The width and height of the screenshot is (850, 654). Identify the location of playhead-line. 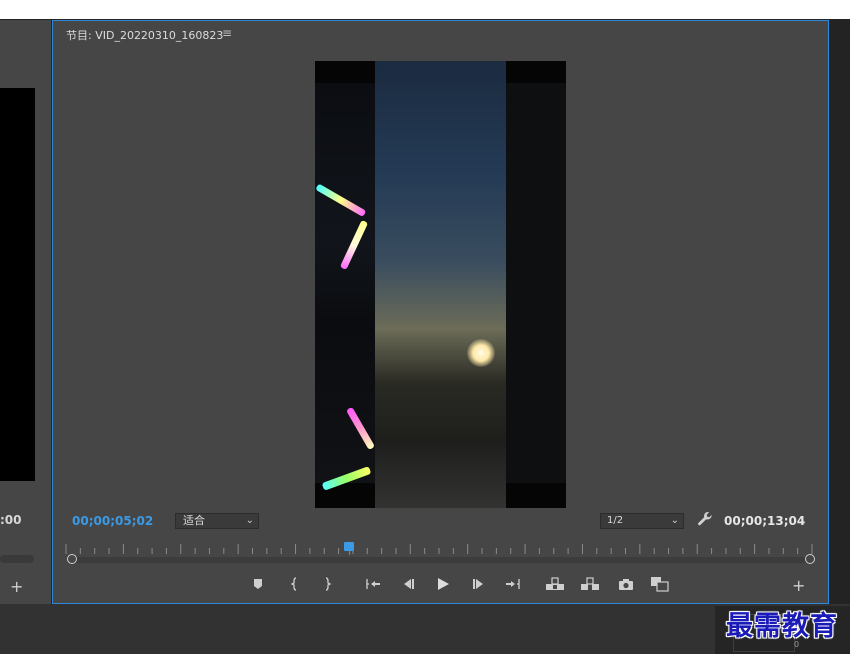
(350, 553).